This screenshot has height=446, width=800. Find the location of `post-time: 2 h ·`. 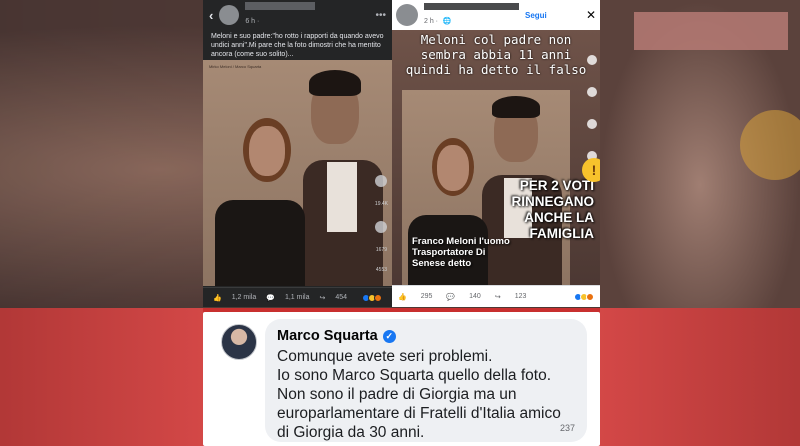

post-time: 2 h · is located at coordinates (431, 21).